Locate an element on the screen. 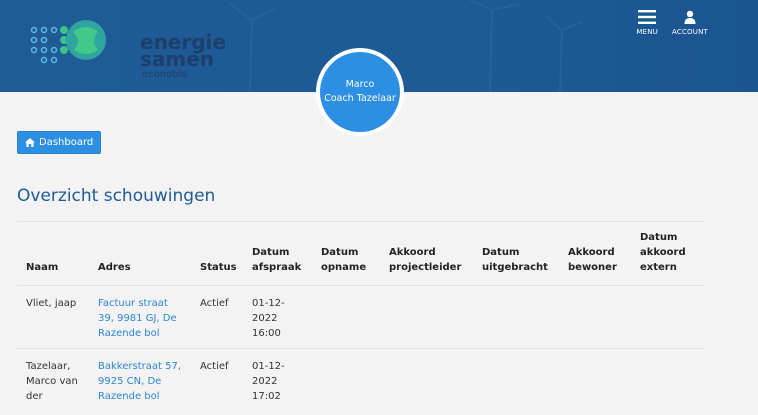 The image size is (758, 415). cell-adres: Bakkerstraat 57, 9925 CN, De Razende bol is located at coordinates (140, 380).